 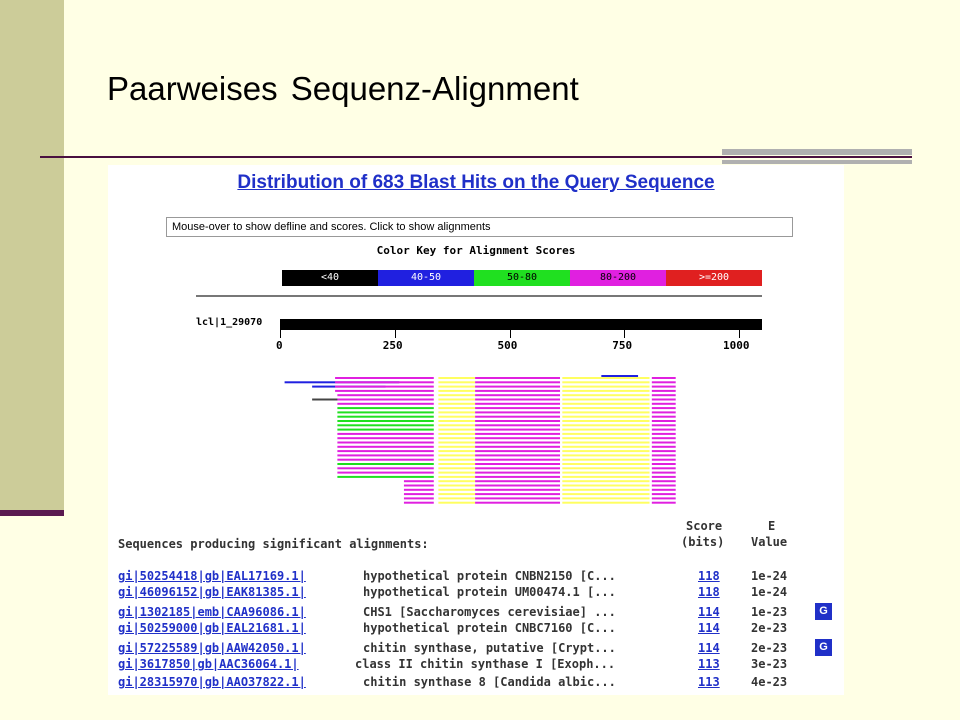 I want to click on accession-link: gi|57225589|gb|AAW42050.1|, so click(x=212, y=648).